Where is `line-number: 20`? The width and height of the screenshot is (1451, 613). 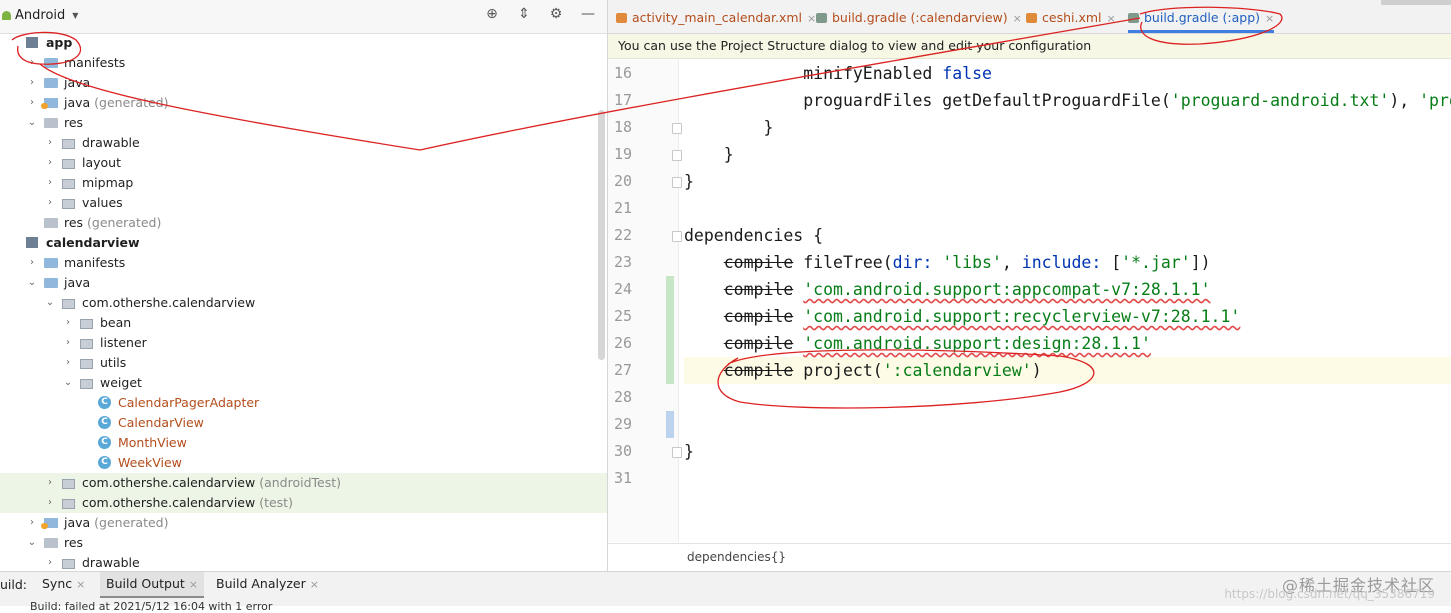 line-number: 20 is located at coordinates (622, 181).